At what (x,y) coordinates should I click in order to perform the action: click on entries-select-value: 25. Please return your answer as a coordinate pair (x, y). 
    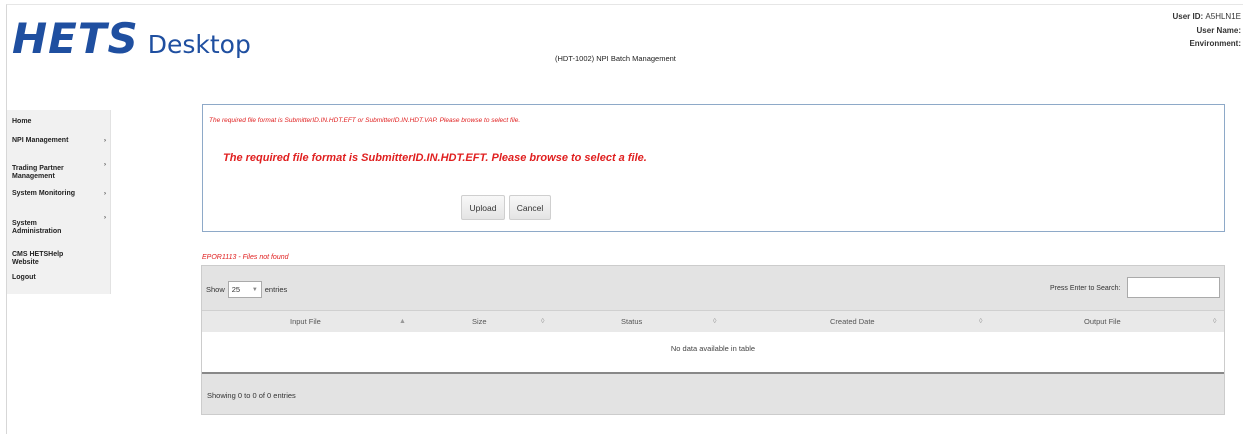
    Looking at the image, I should click on (236, 289).